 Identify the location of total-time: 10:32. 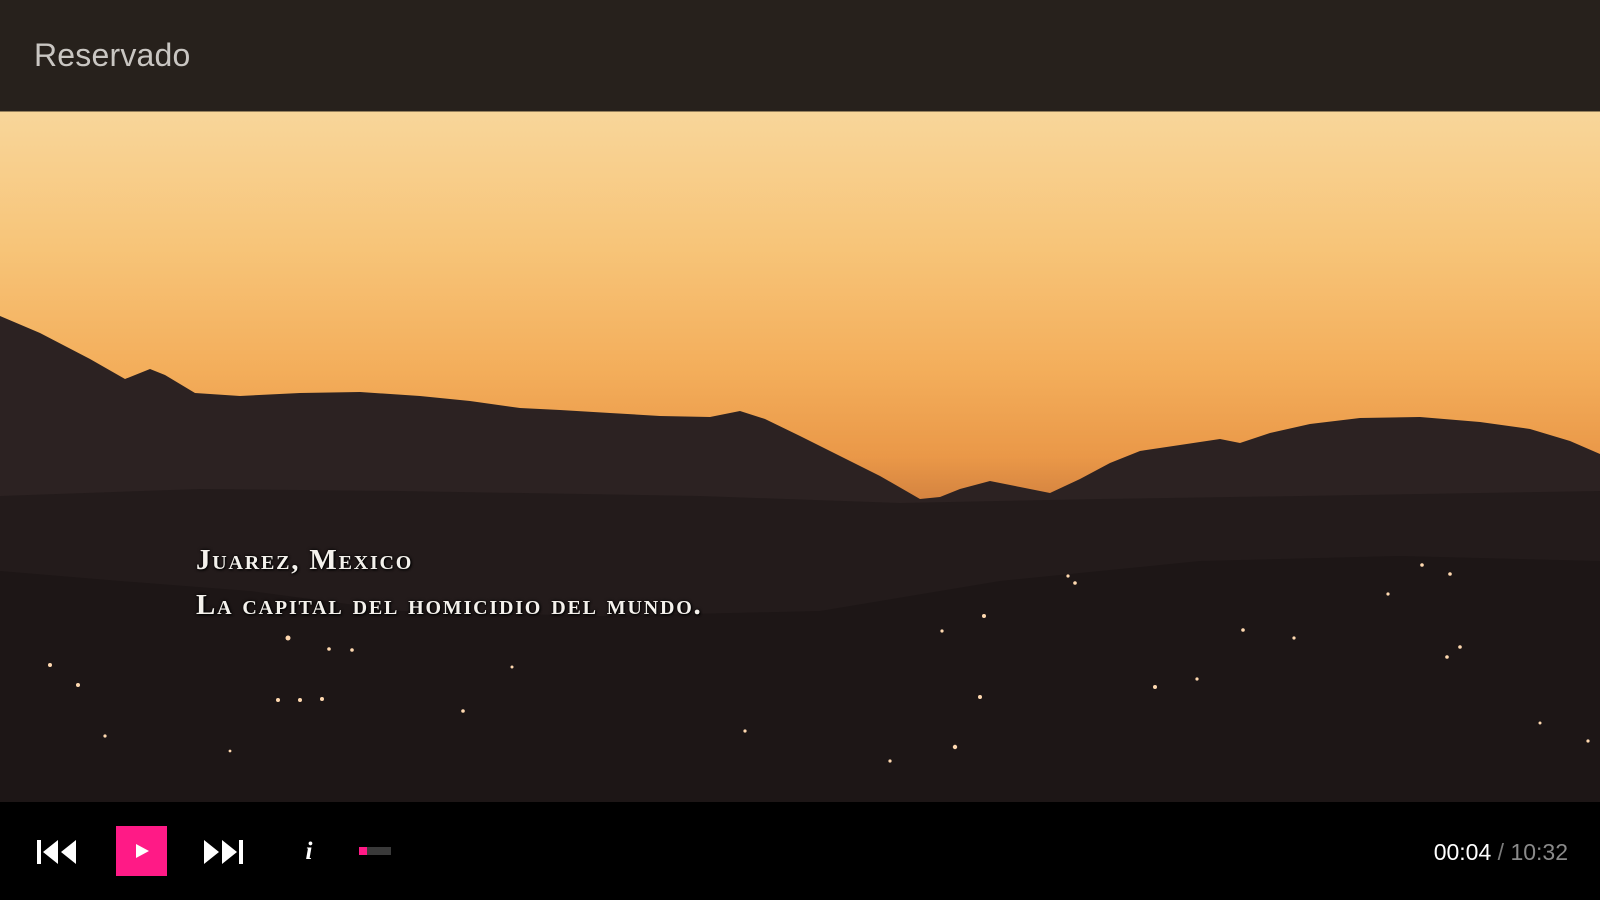
(1539, 852).